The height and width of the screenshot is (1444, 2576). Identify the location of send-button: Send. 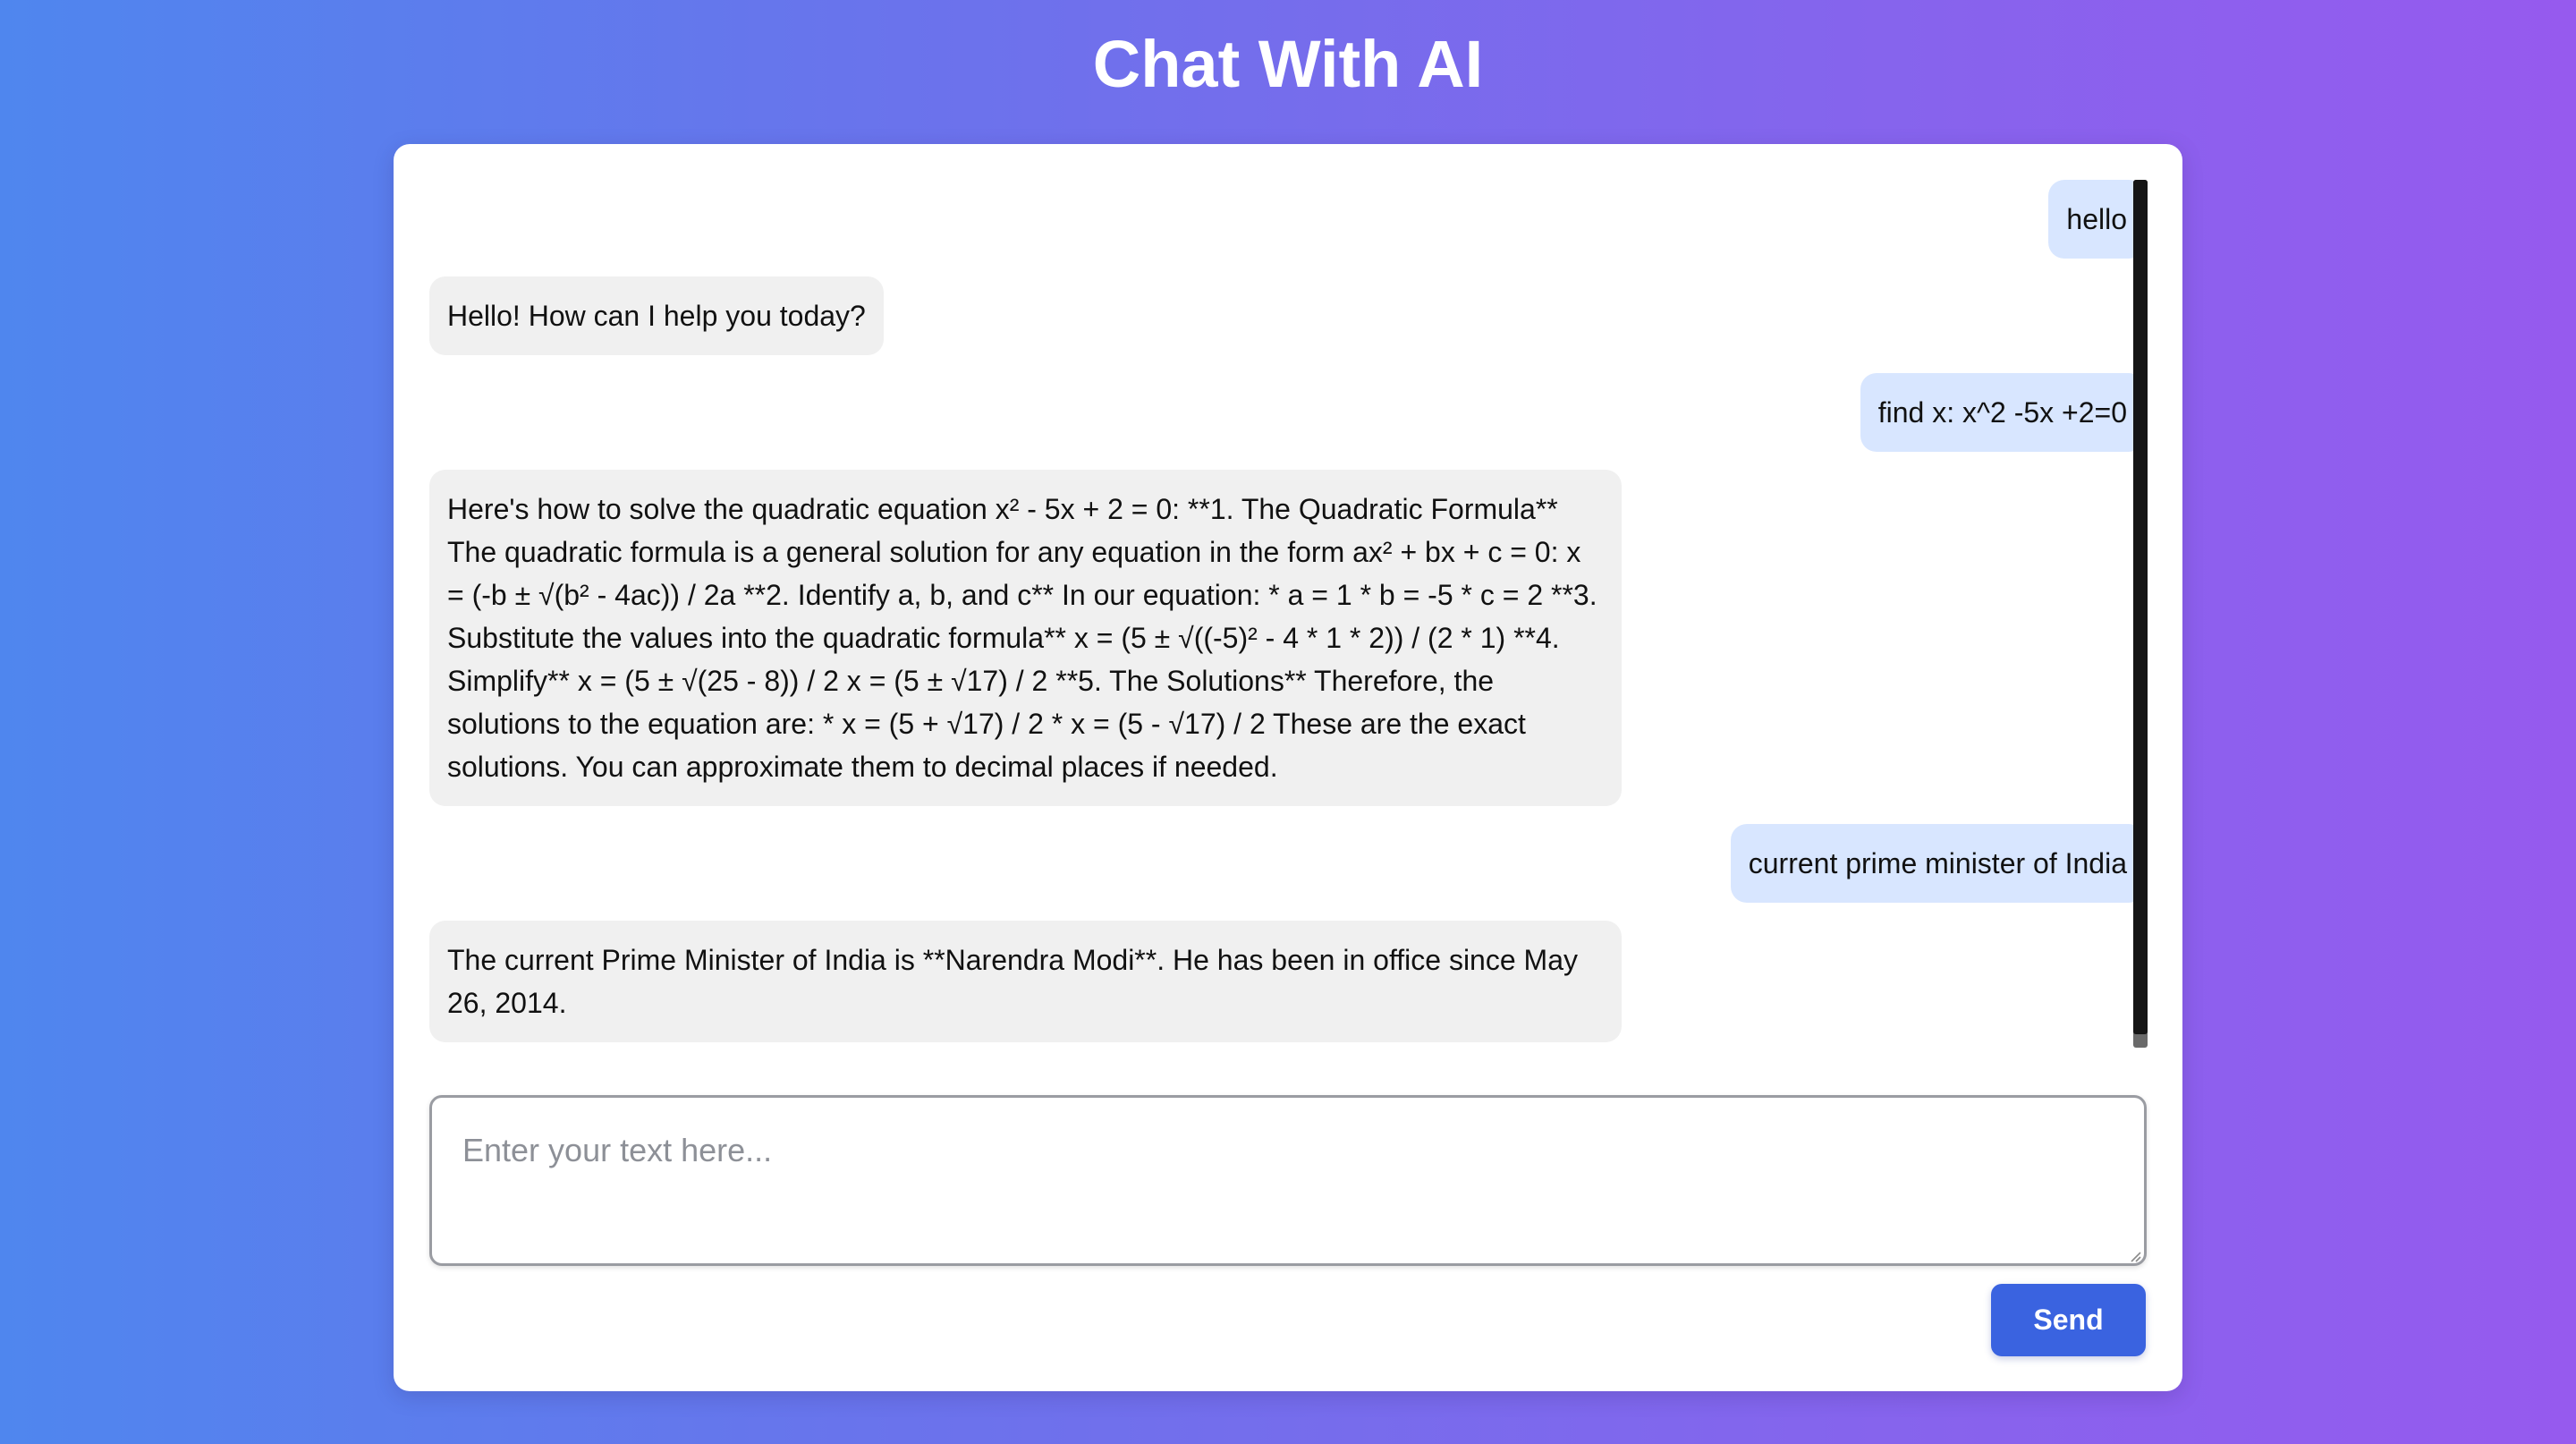
(2068, 1320).